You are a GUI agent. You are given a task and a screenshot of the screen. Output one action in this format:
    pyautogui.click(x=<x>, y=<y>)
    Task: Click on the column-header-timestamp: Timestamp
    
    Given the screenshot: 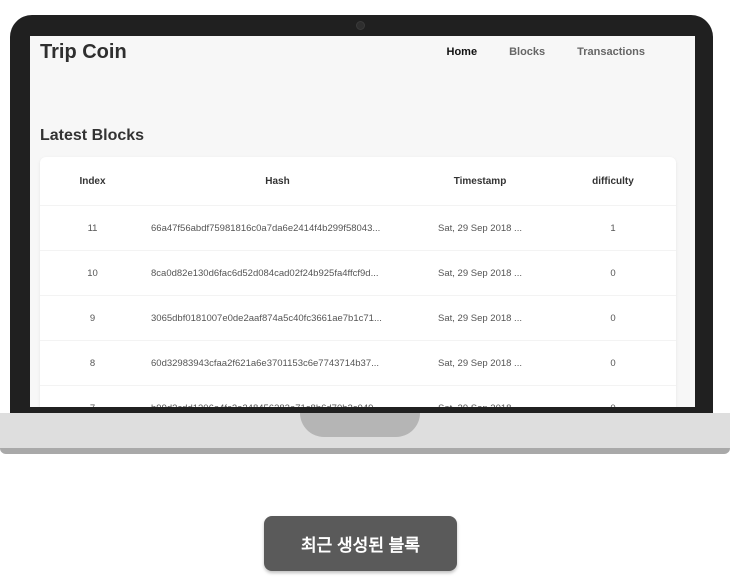 What is the action you would take?
    pyautogui.click(x=480, y=181)
    